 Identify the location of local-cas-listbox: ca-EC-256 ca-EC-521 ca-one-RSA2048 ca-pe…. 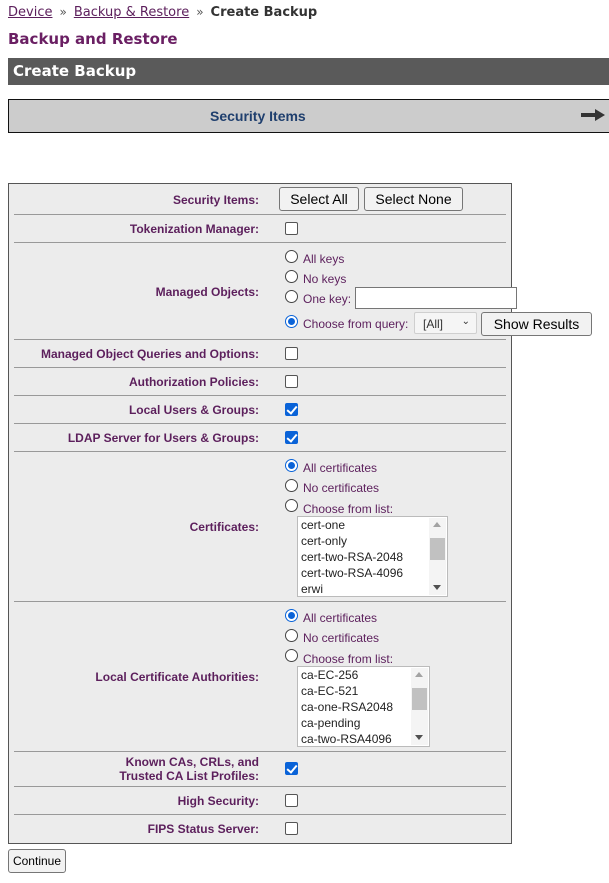
(363, 706).